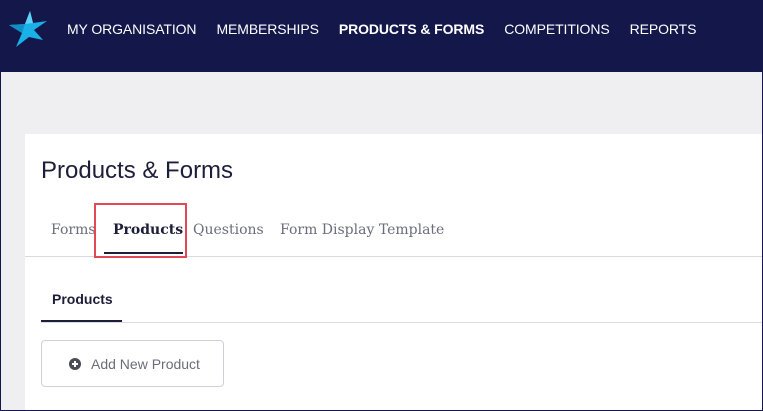  I want to click on tab-products: Products, so click(148, 230).